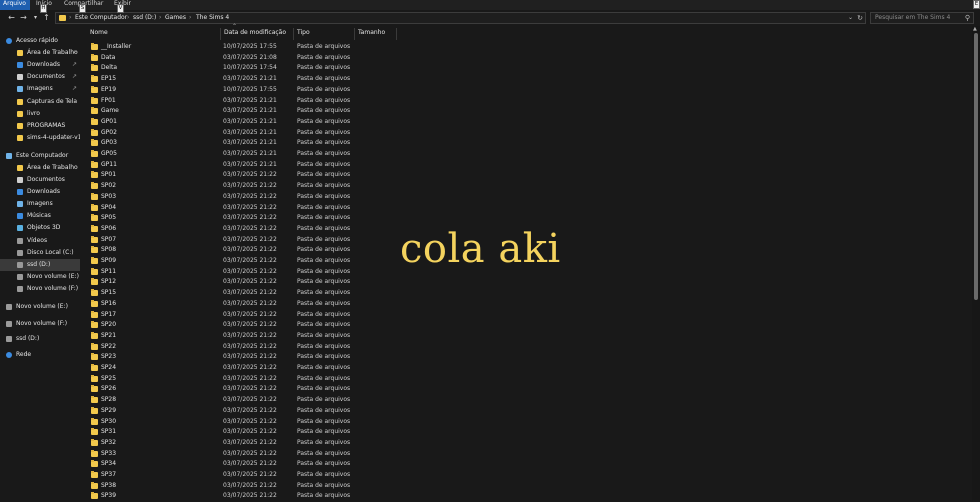  I want to click on file-row: SP25 03/07/2025 21:22 Pasta de arquivos, so click(522, 379).